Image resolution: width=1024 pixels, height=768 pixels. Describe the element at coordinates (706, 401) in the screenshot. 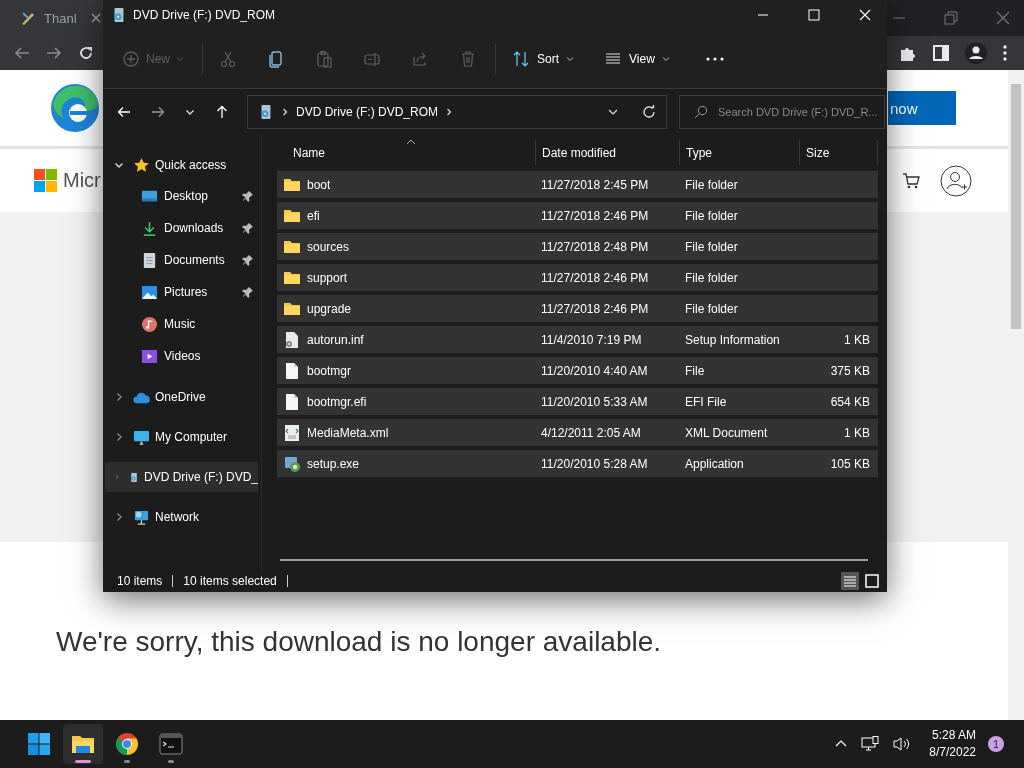

I see `type-cell-text: EFI File` at that location.